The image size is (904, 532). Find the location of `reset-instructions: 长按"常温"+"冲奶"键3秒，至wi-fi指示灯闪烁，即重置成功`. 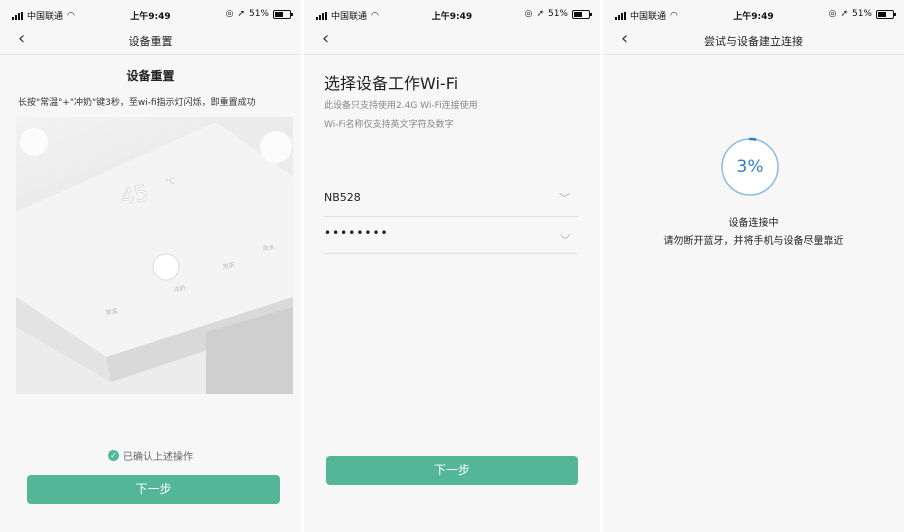

reset-instructions: 长按"常温"+"冲奶"键3秒，至wi-fi指示灯闪烁，即重置成功 is located at coordinates (137, 103).